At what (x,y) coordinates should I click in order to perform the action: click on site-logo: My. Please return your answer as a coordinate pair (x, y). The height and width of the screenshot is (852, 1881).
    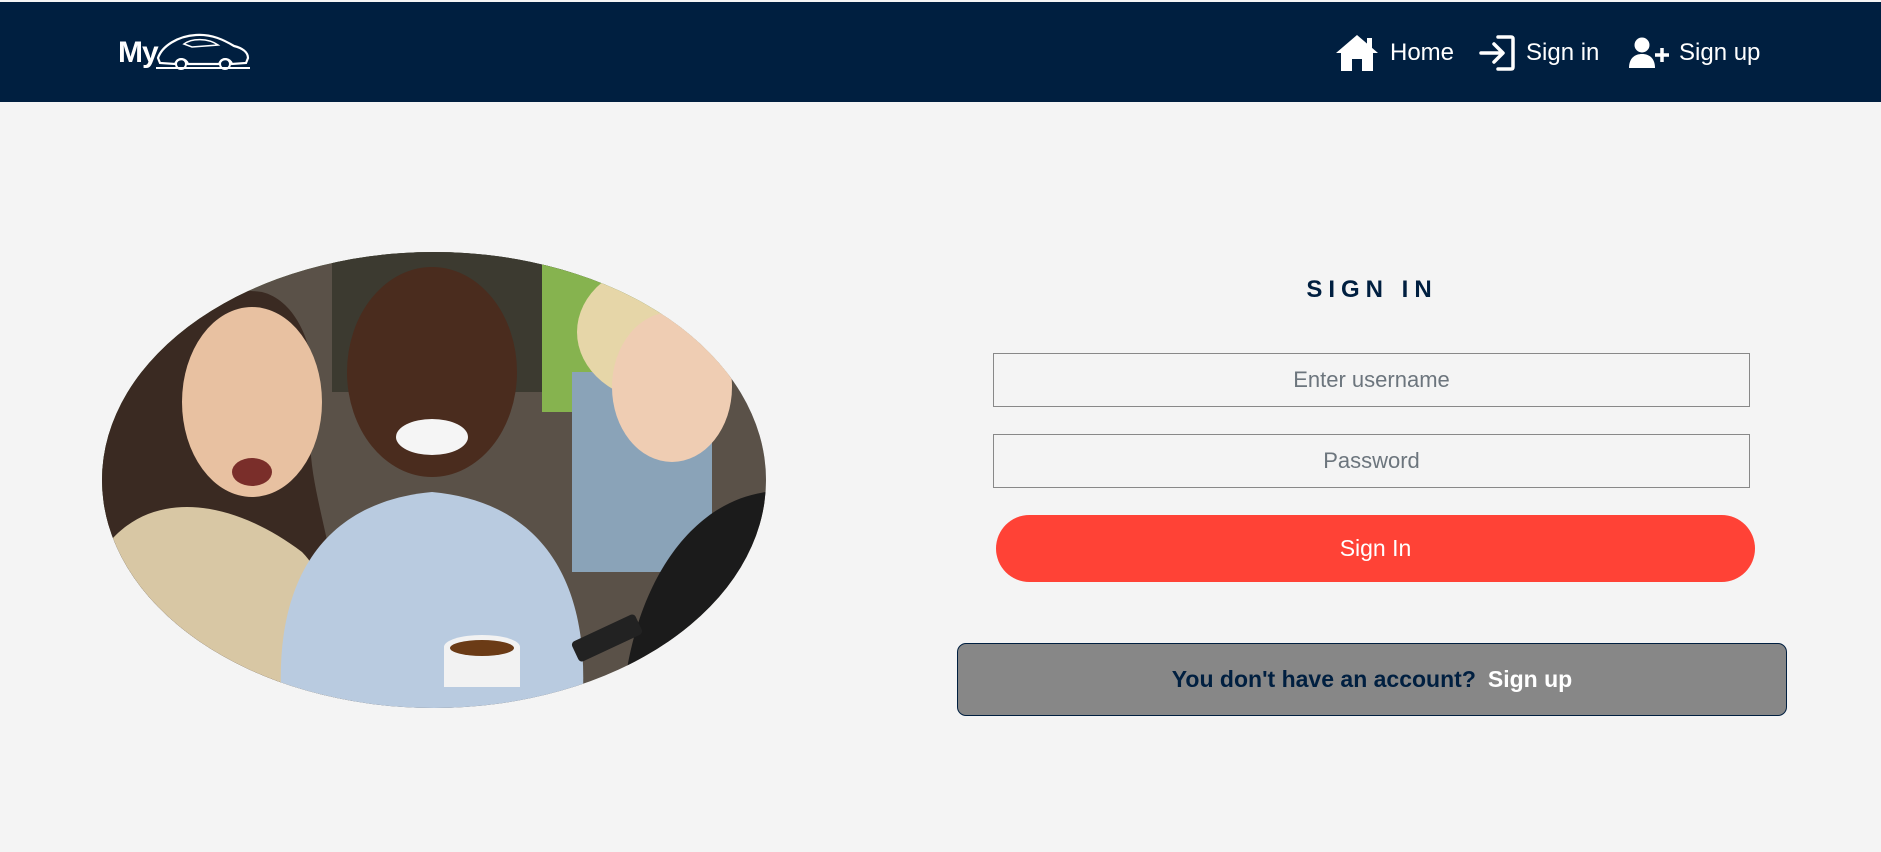
    Looking at the image, I should click on (184, 54).